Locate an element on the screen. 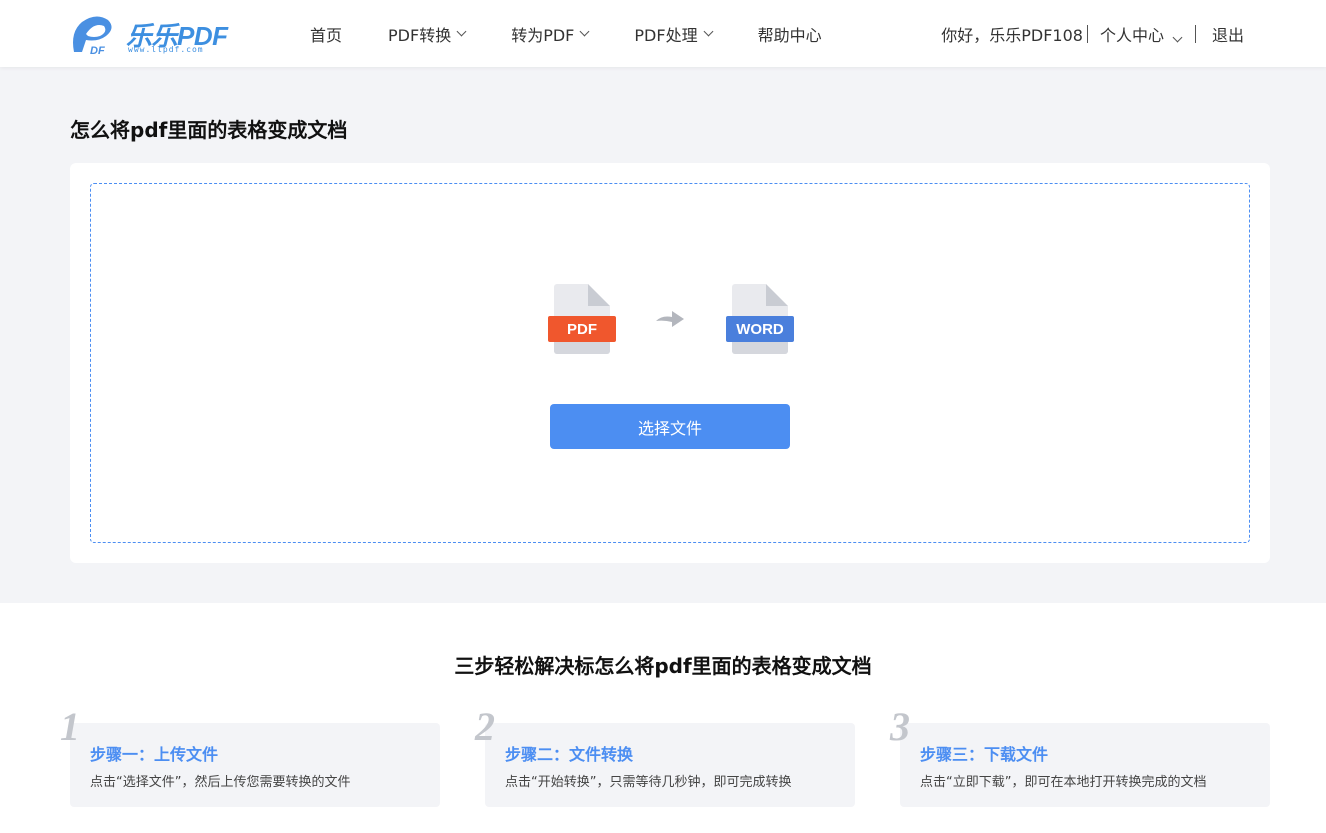 This screenshot has height=833, width=1326. nav-pdf-convert-label: PDF转换 is located at coordinates (420, 35).